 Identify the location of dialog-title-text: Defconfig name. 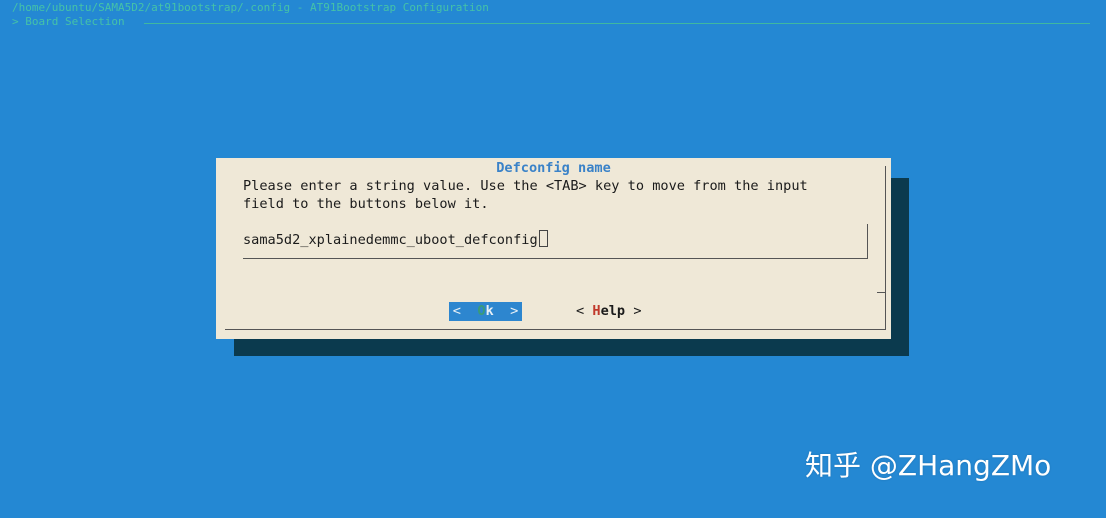
(553, 168).